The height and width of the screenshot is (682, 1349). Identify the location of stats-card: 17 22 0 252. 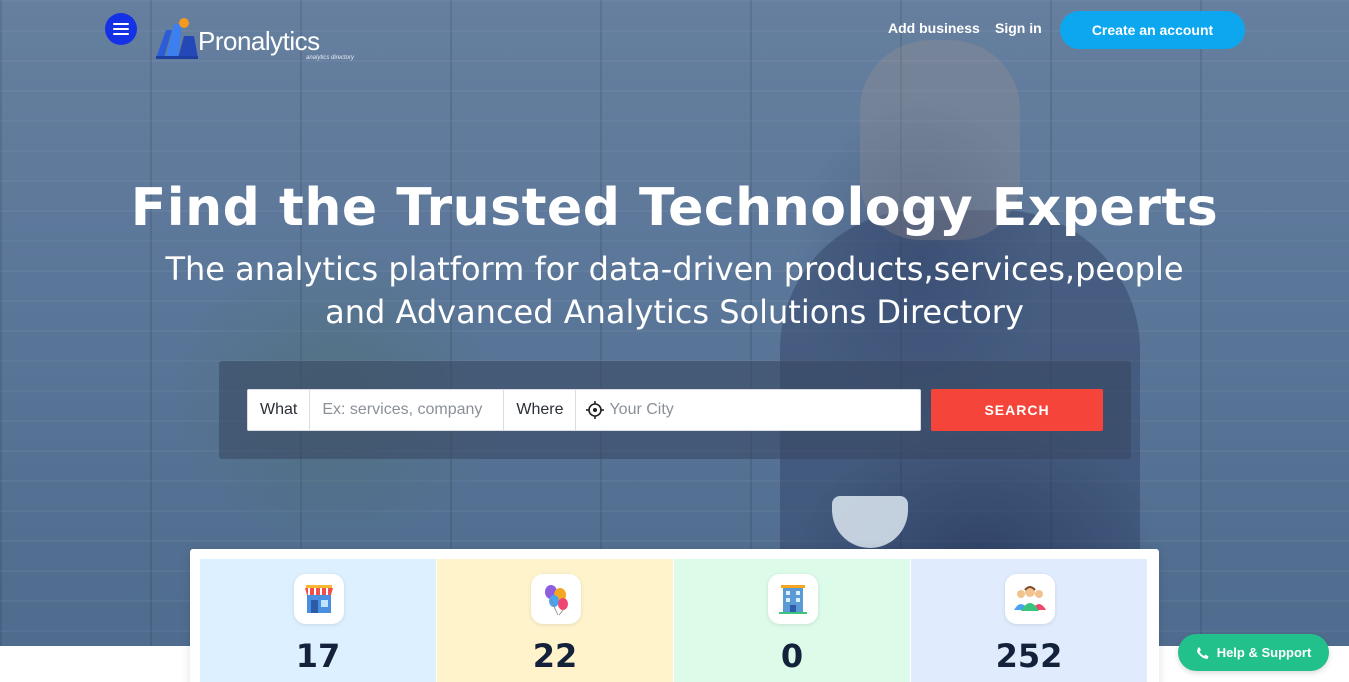
(674, 615).